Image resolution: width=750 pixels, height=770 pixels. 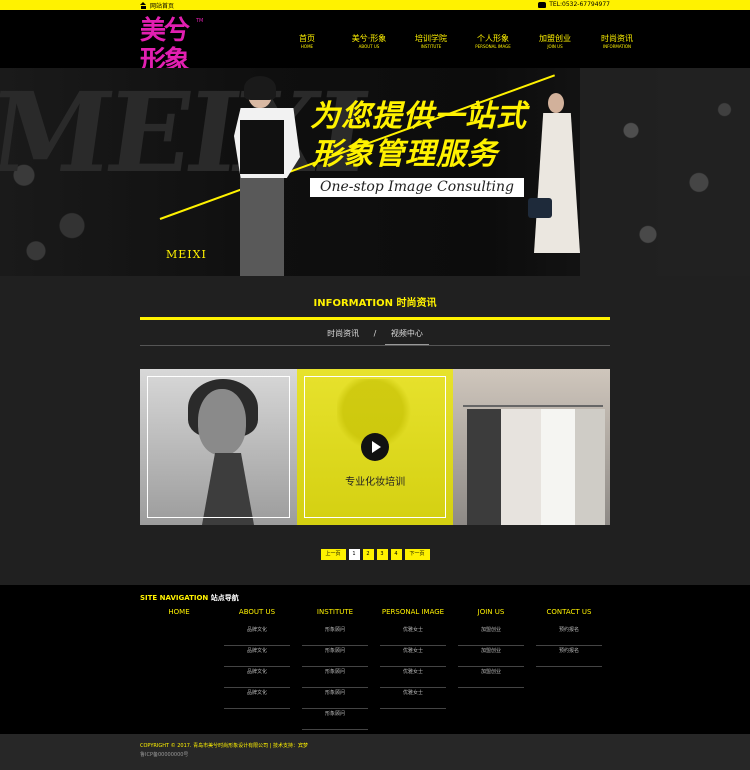 I want to click on nav-item-institute: 培训学院 INSTITUTE, so click(x=431, y=42).